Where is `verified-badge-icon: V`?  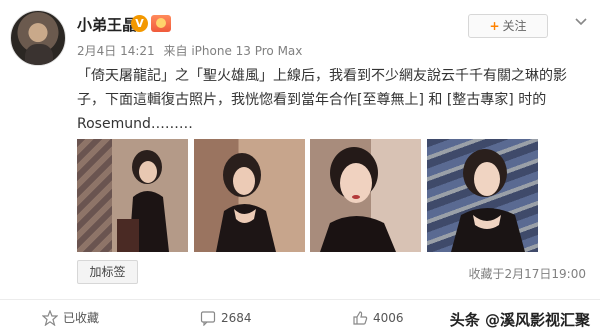
verified-badge-icon: V is located at coordinates (139, 23).